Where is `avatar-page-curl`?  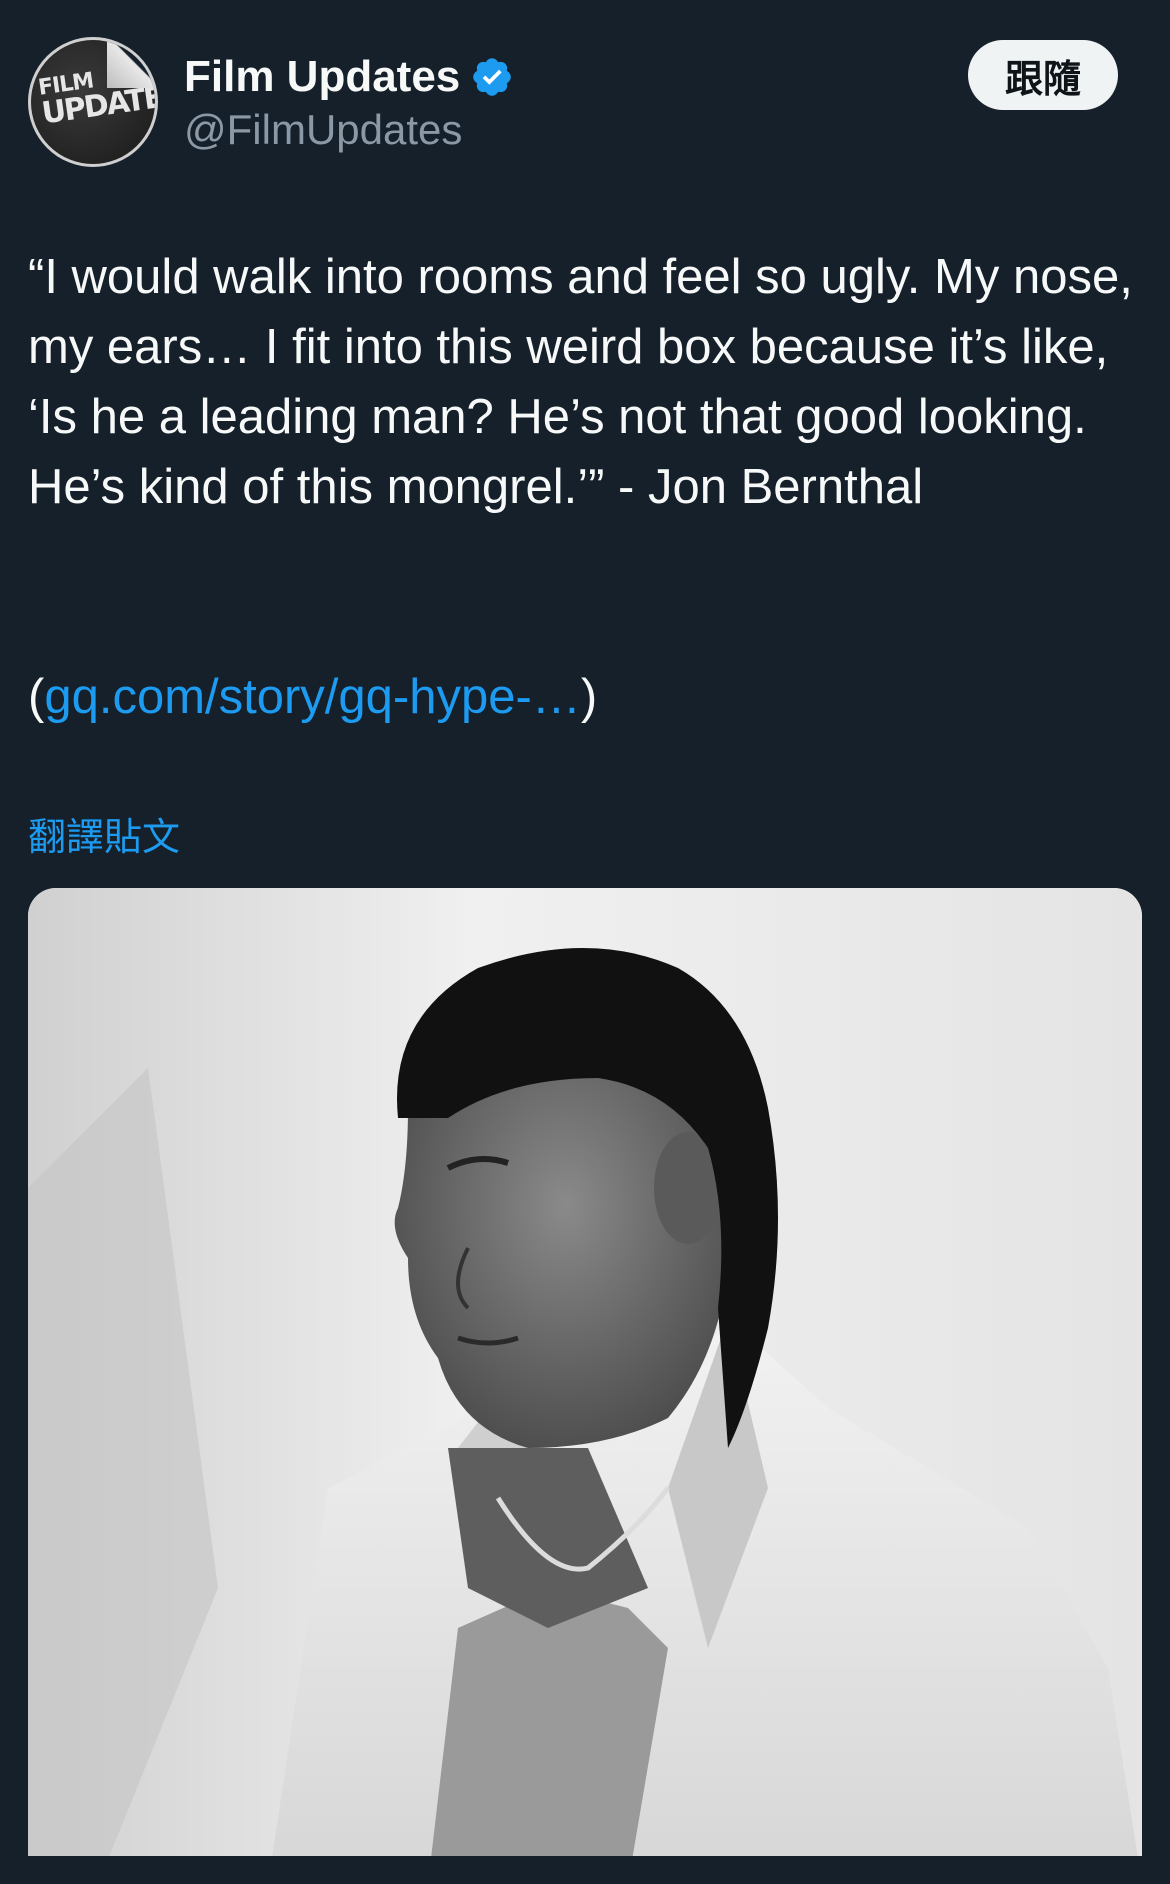 avatar-page-curl is located at coordinates (131, 64).